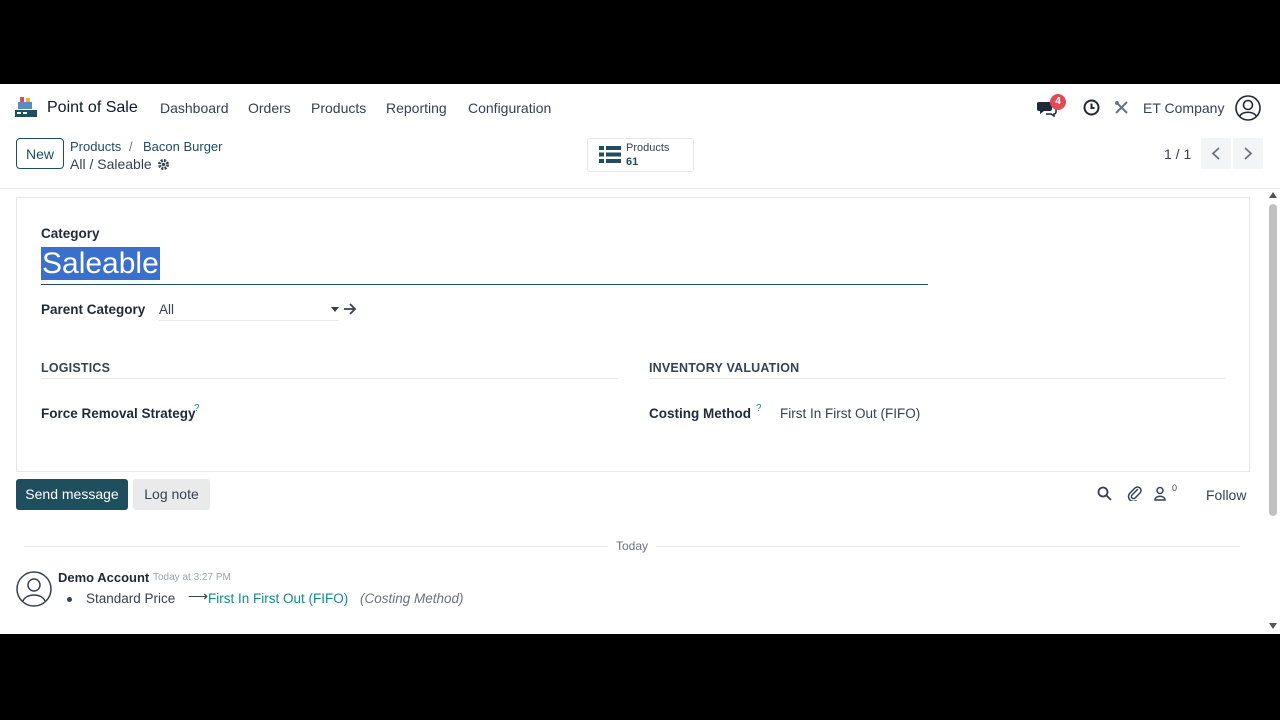  I want to click on breadcrumb-current: Bacon Burger, so click(183, 146).